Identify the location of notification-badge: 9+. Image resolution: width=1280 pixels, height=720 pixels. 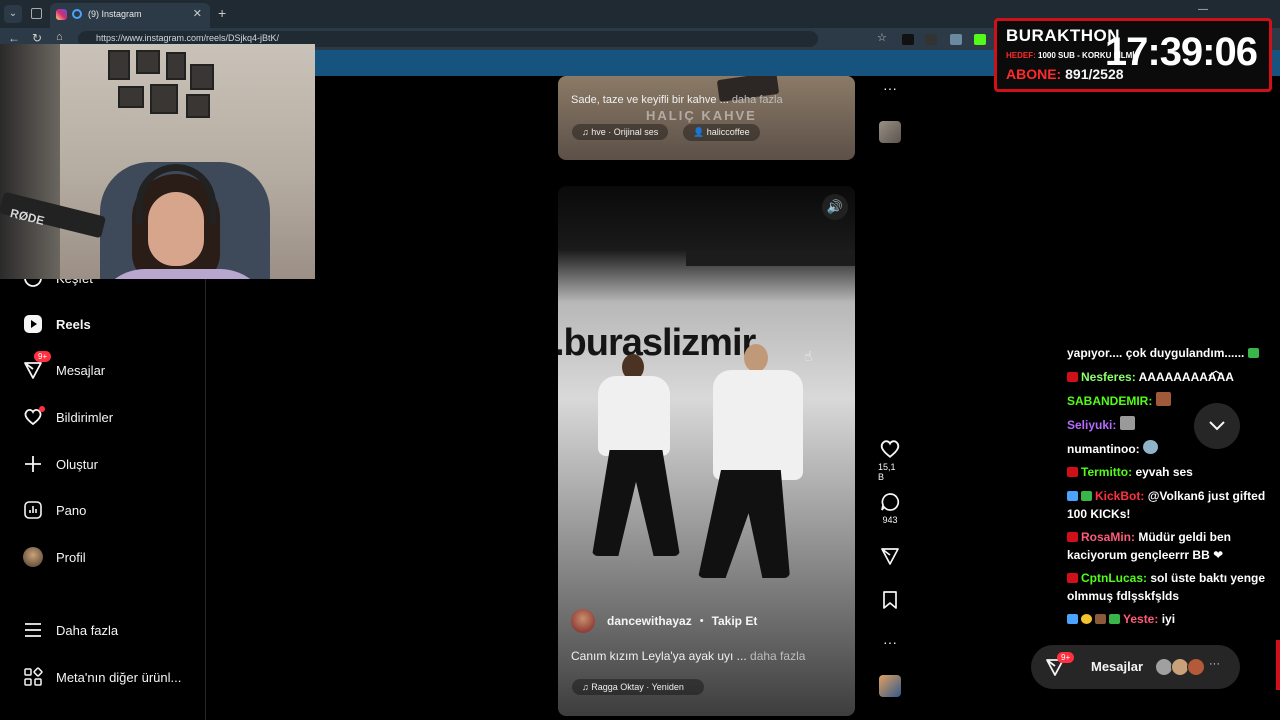
(43, 356).